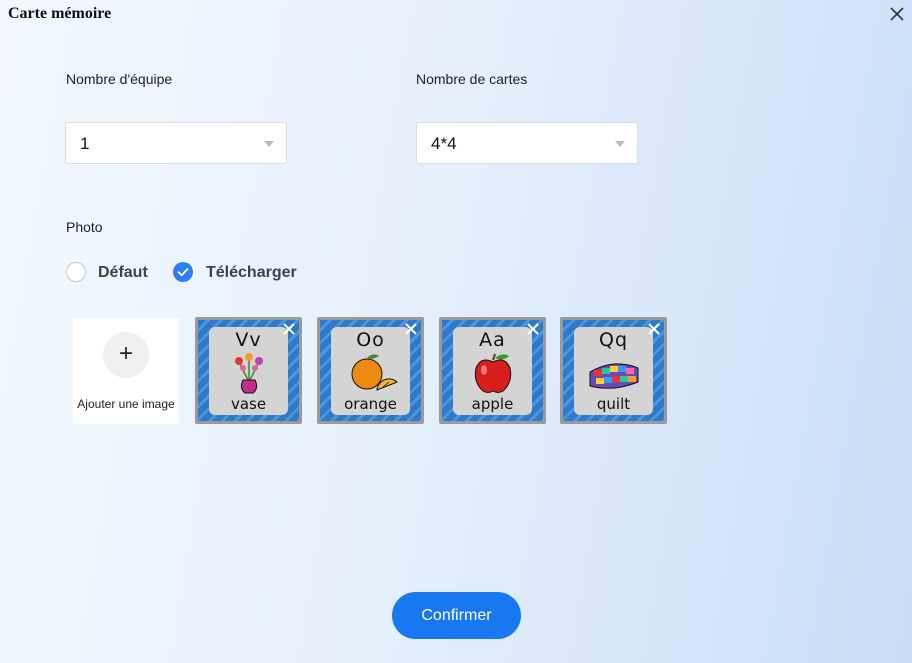 The image size is (912, 663). Describe the element at coordinates (472, 79) in the screenshot. I see `card-count-label: Nombre de cartes` at that location.